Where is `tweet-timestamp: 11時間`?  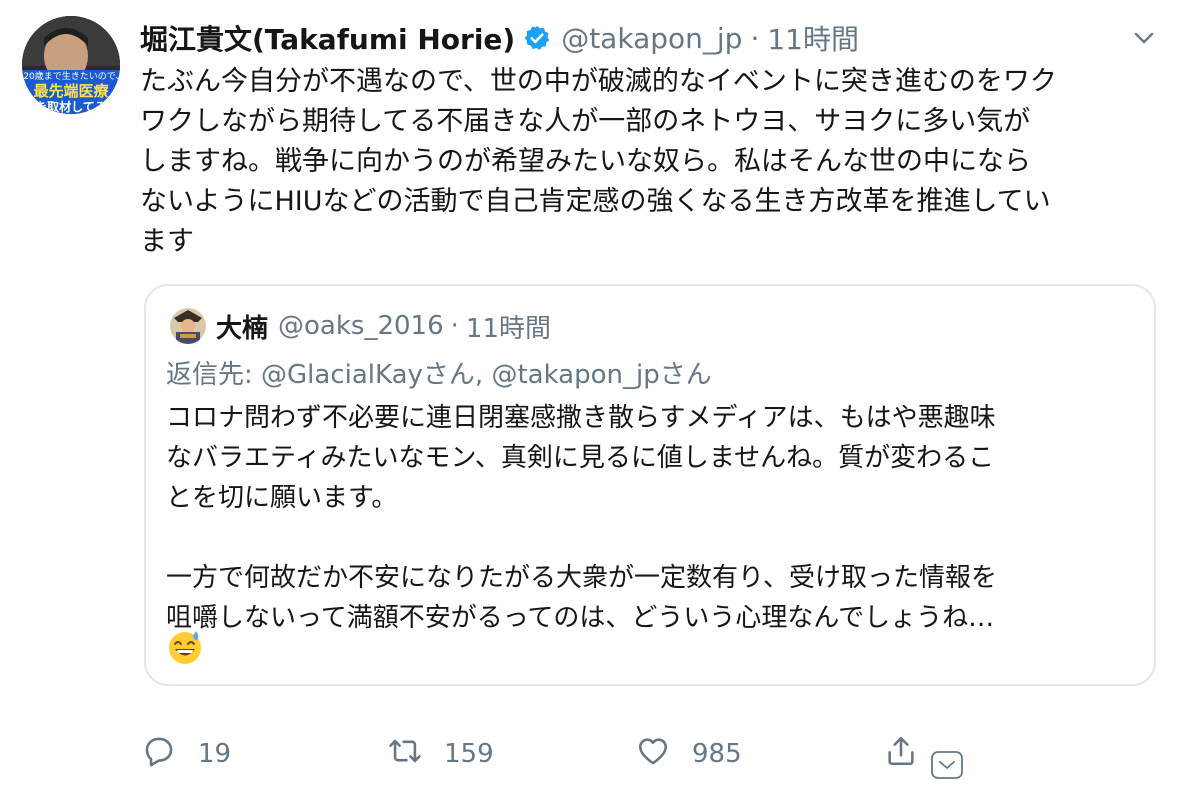
tweet-timestamp: 11時間 is located at coordinates (813, 38).